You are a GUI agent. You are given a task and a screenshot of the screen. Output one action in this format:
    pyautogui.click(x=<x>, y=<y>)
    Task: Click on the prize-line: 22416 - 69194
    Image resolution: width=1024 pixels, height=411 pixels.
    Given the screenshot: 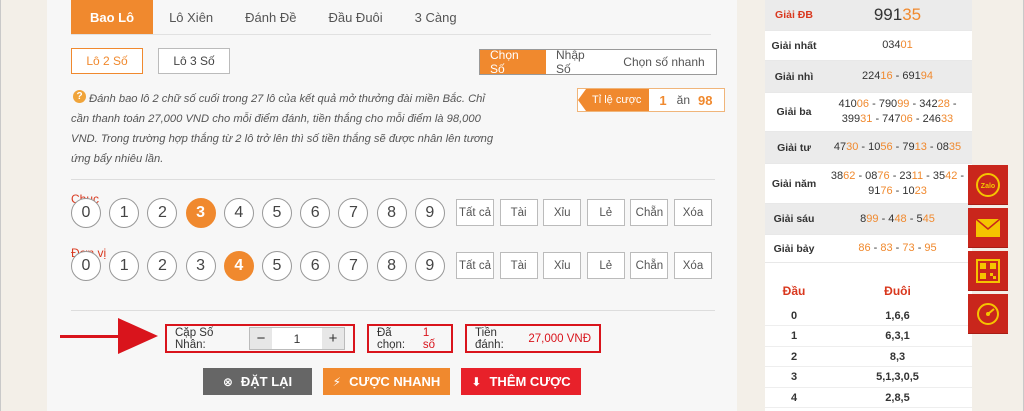 What is the action you would take?
    pyautogui.click(x=897, y=76)
    